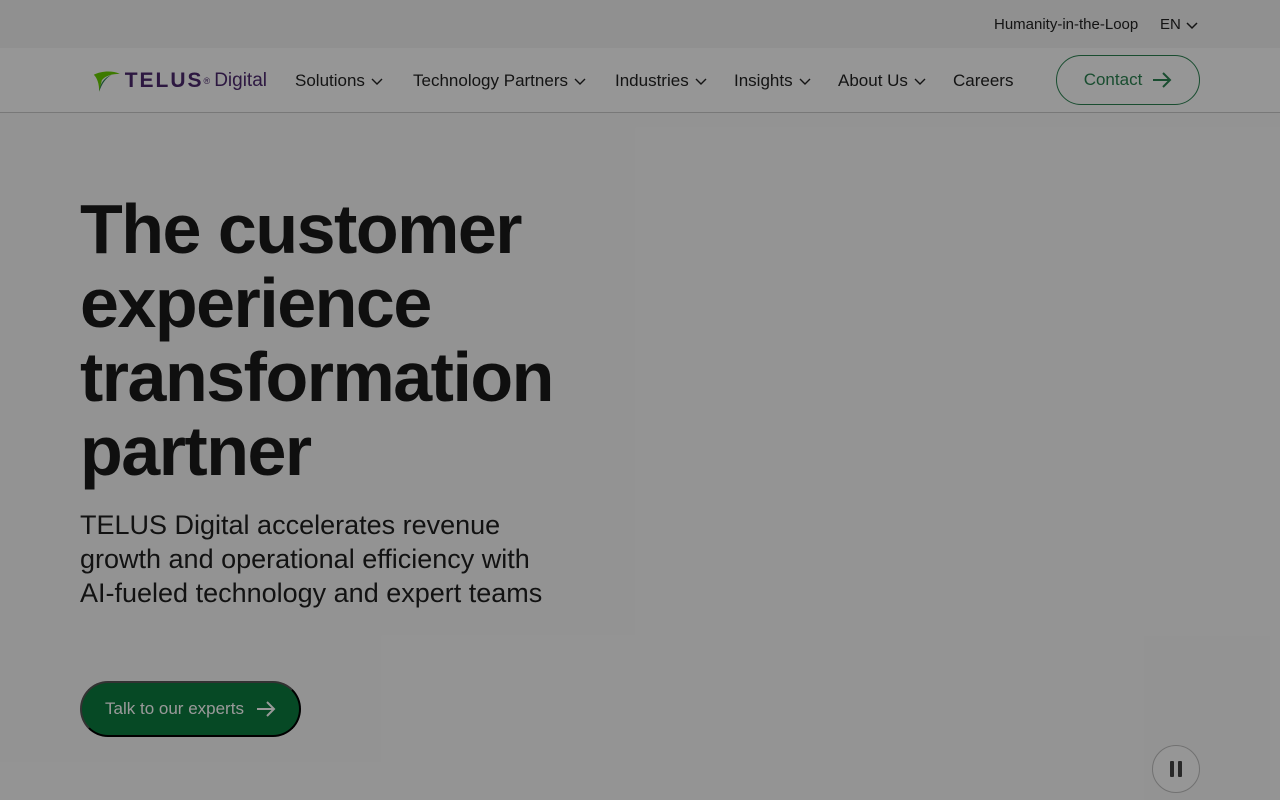 This screenshot has height=800, width=1280. Describe the element at coordinates (1113, 79) in the screenshot. I see `contact-label: Contact` at that location.